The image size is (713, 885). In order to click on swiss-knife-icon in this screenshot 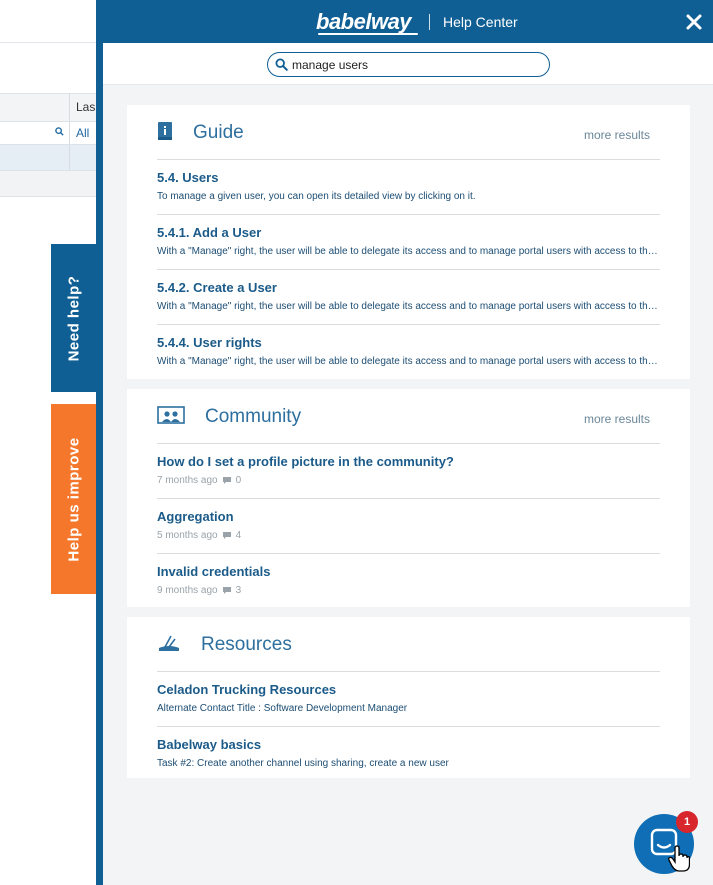, I will do `click(169, 643)`.